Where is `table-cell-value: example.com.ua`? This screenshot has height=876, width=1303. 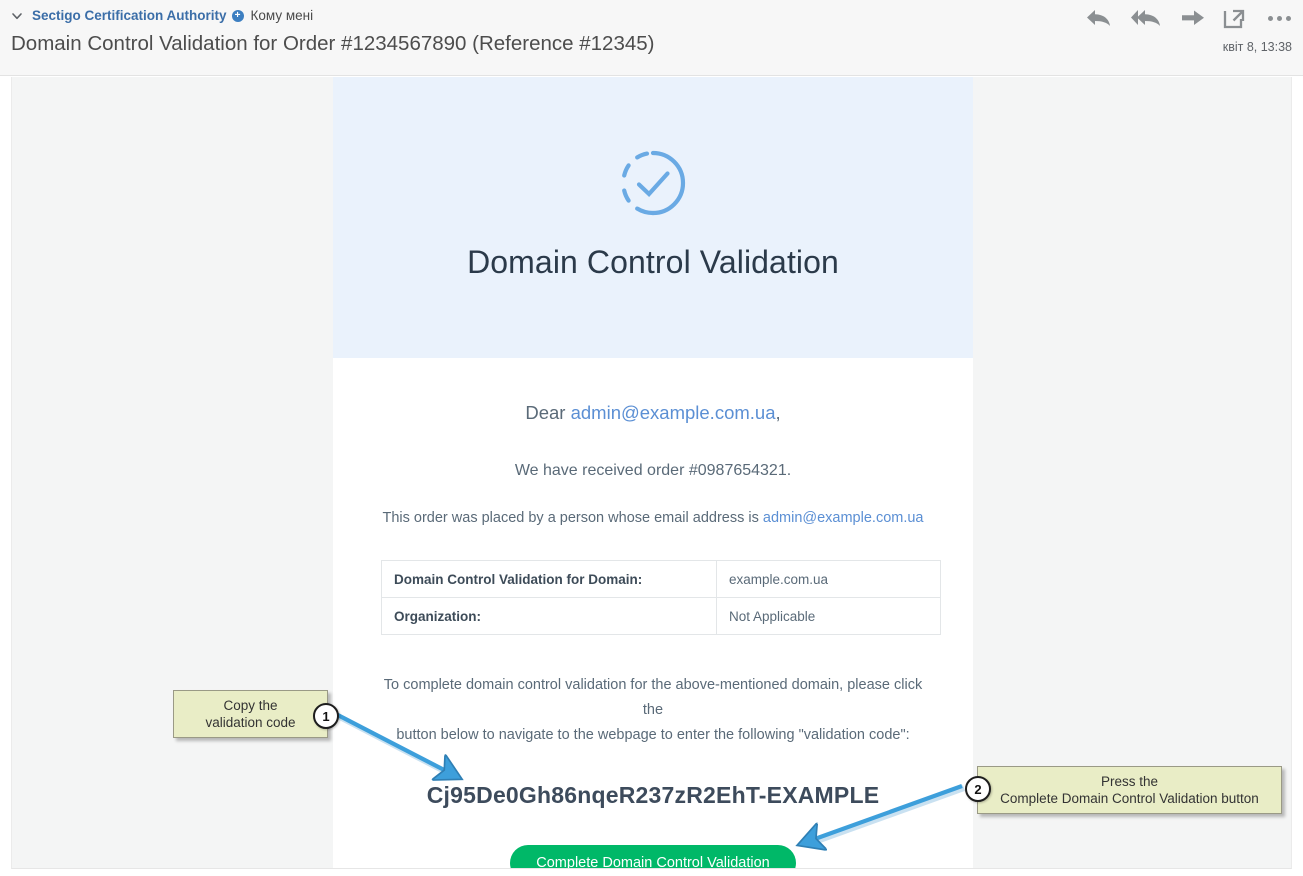 table-cell-value: example.com.ua is located at coordinates (828, 579).